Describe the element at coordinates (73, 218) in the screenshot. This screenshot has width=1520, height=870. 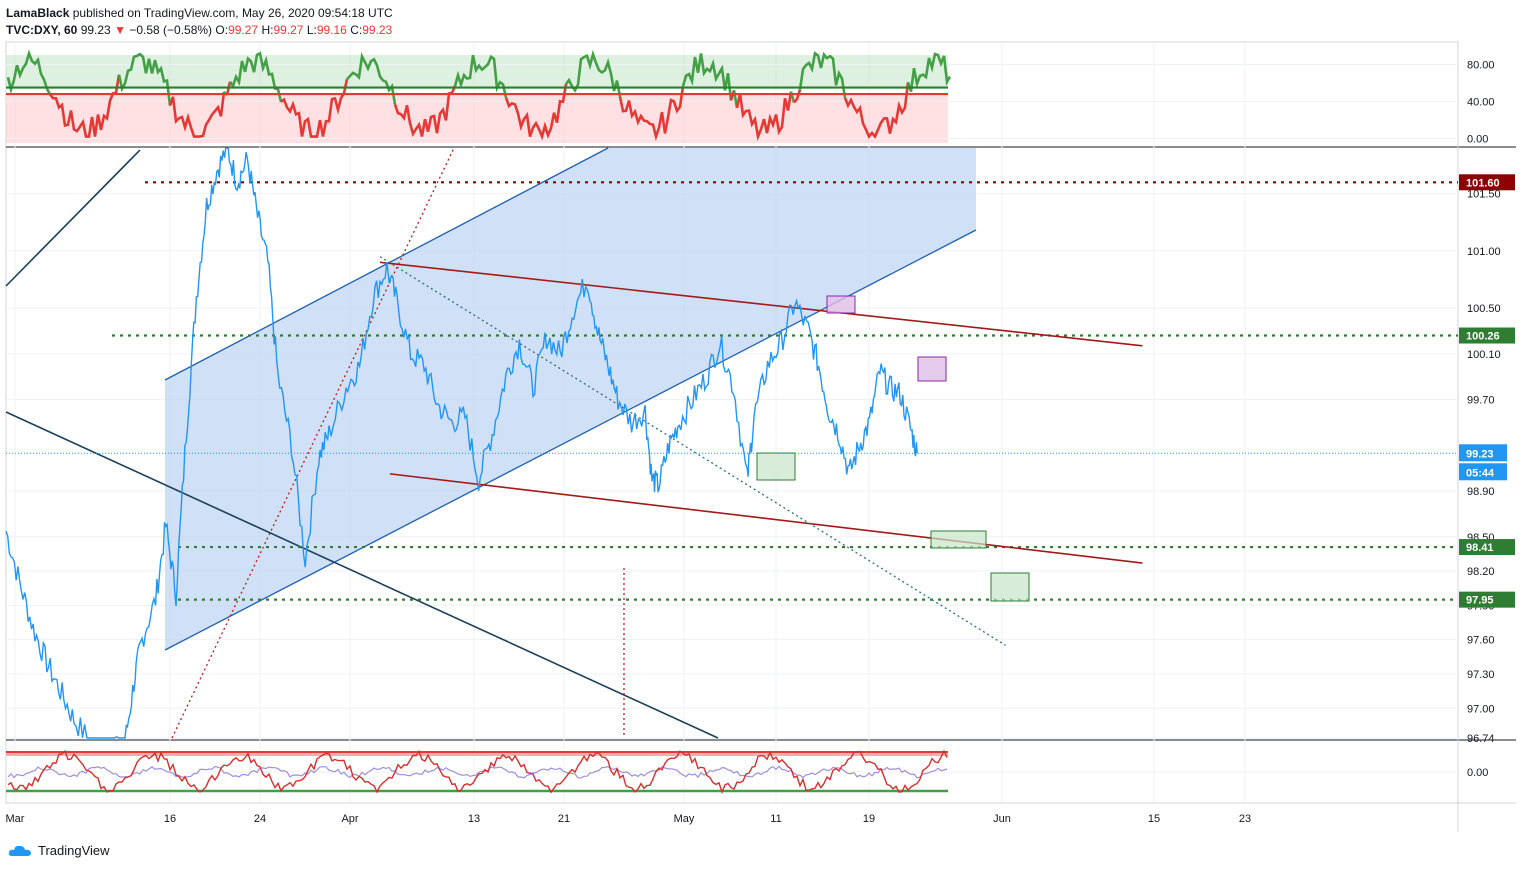
I see `navy-trendline-top` at that location.